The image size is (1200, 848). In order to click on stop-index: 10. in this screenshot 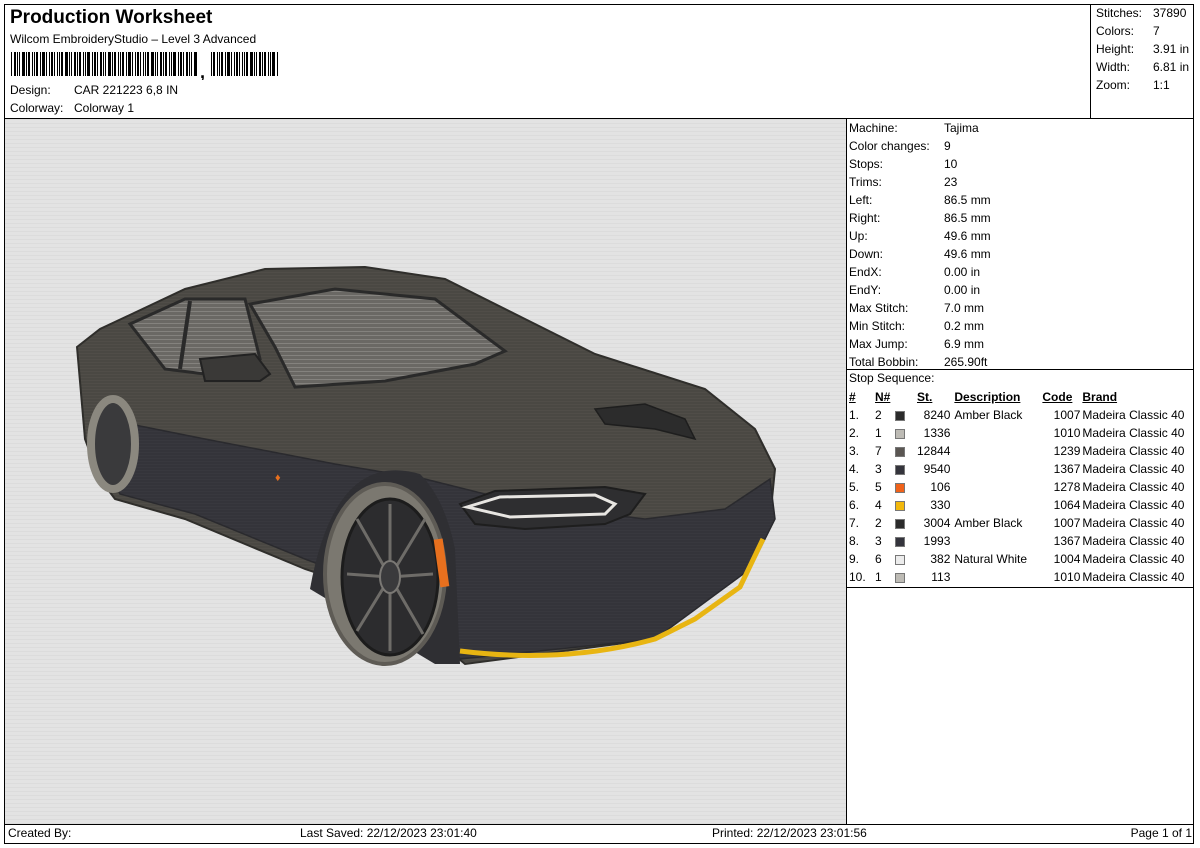, I will do `click(857, 577)`.